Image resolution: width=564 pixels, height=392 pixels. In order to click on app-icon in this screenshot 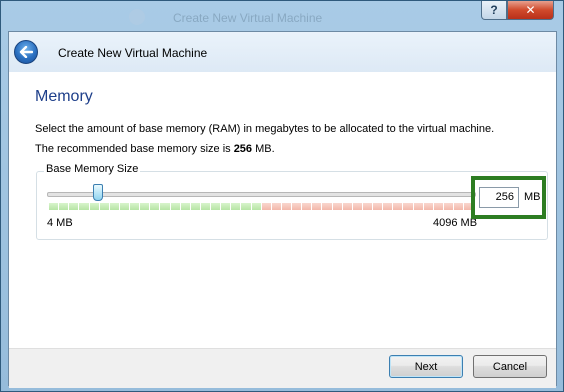, I will do `click(137, 17)`.